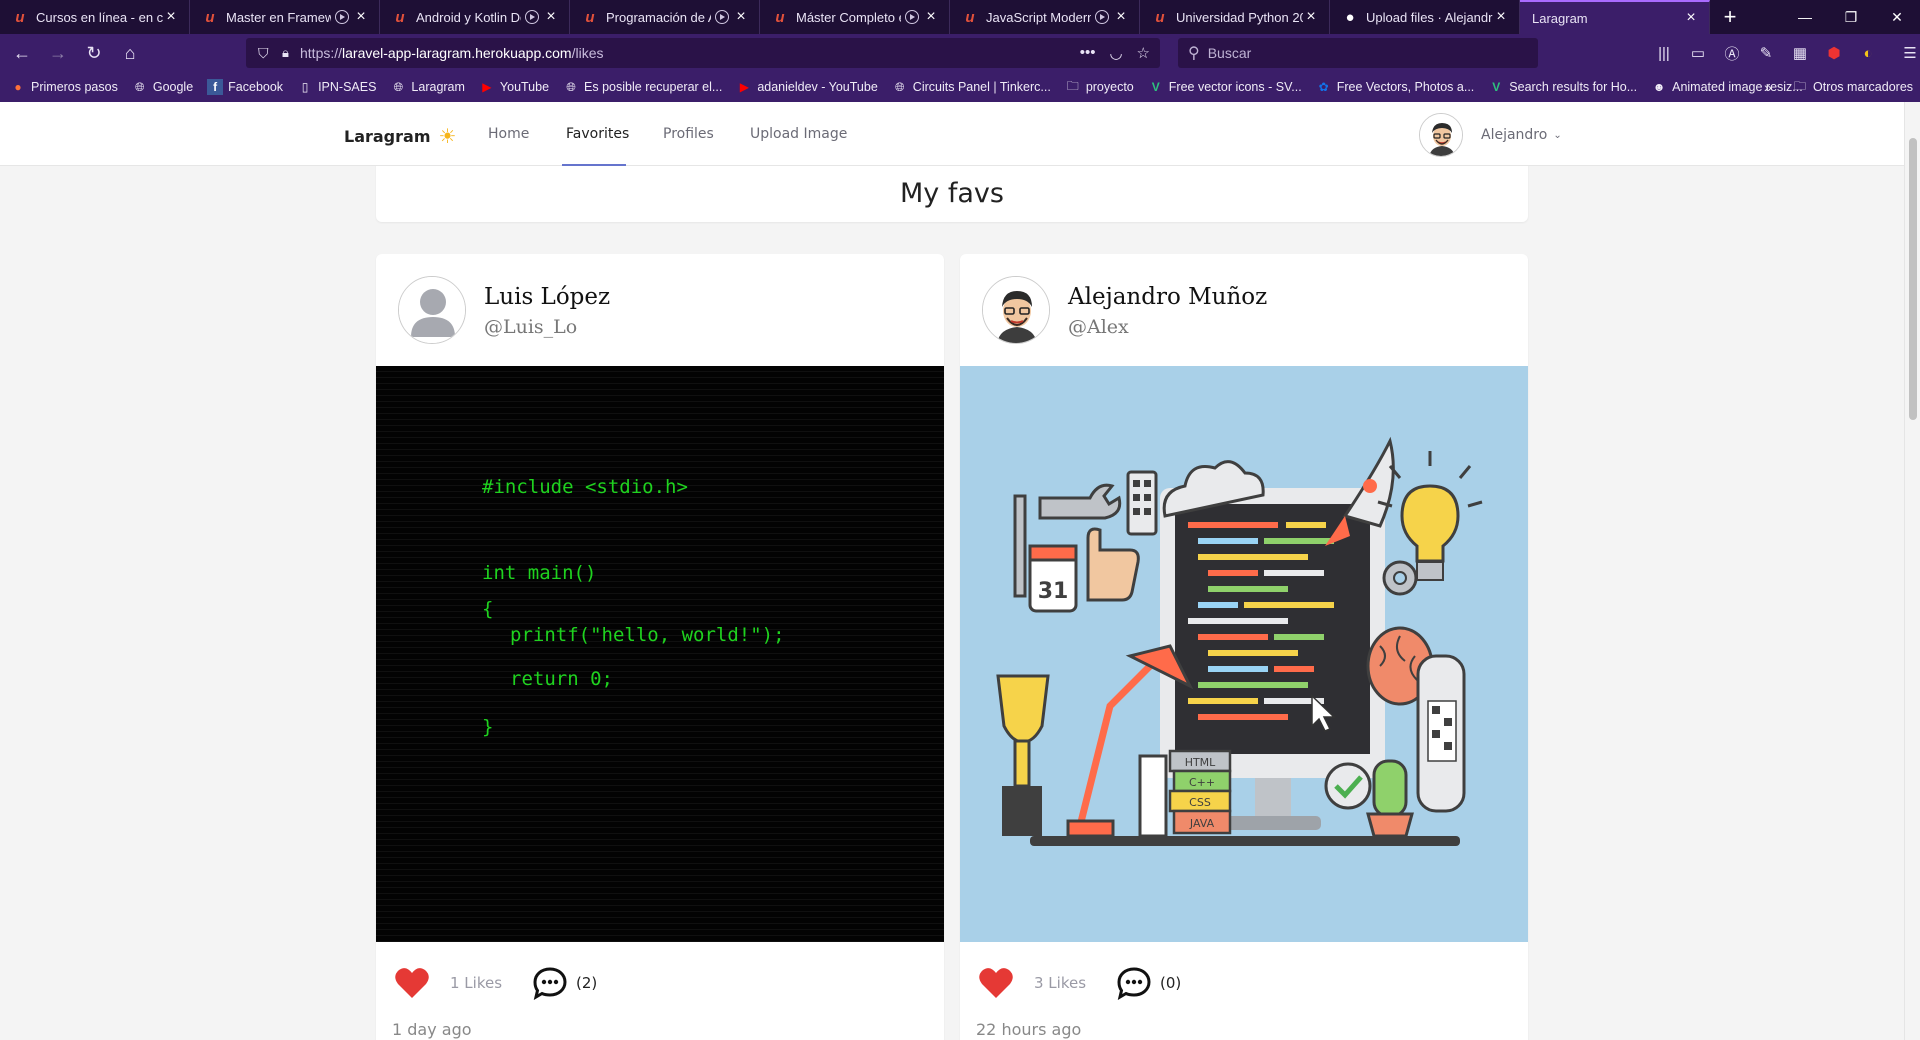 The width and height of the screenshot is (1920, 1040). Describe the element at coordinates (1897, 17) in the screenshot. I see `close-window-icon: ✕` at that location.